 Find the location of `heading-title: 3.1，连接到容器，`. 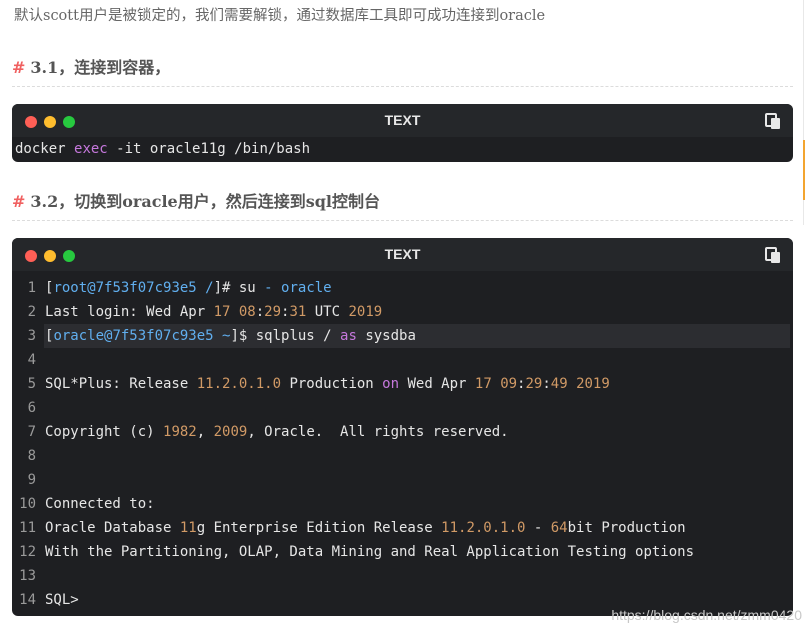

heading-title: 3.1，连接到容器， is located at coordinates (100, 67).